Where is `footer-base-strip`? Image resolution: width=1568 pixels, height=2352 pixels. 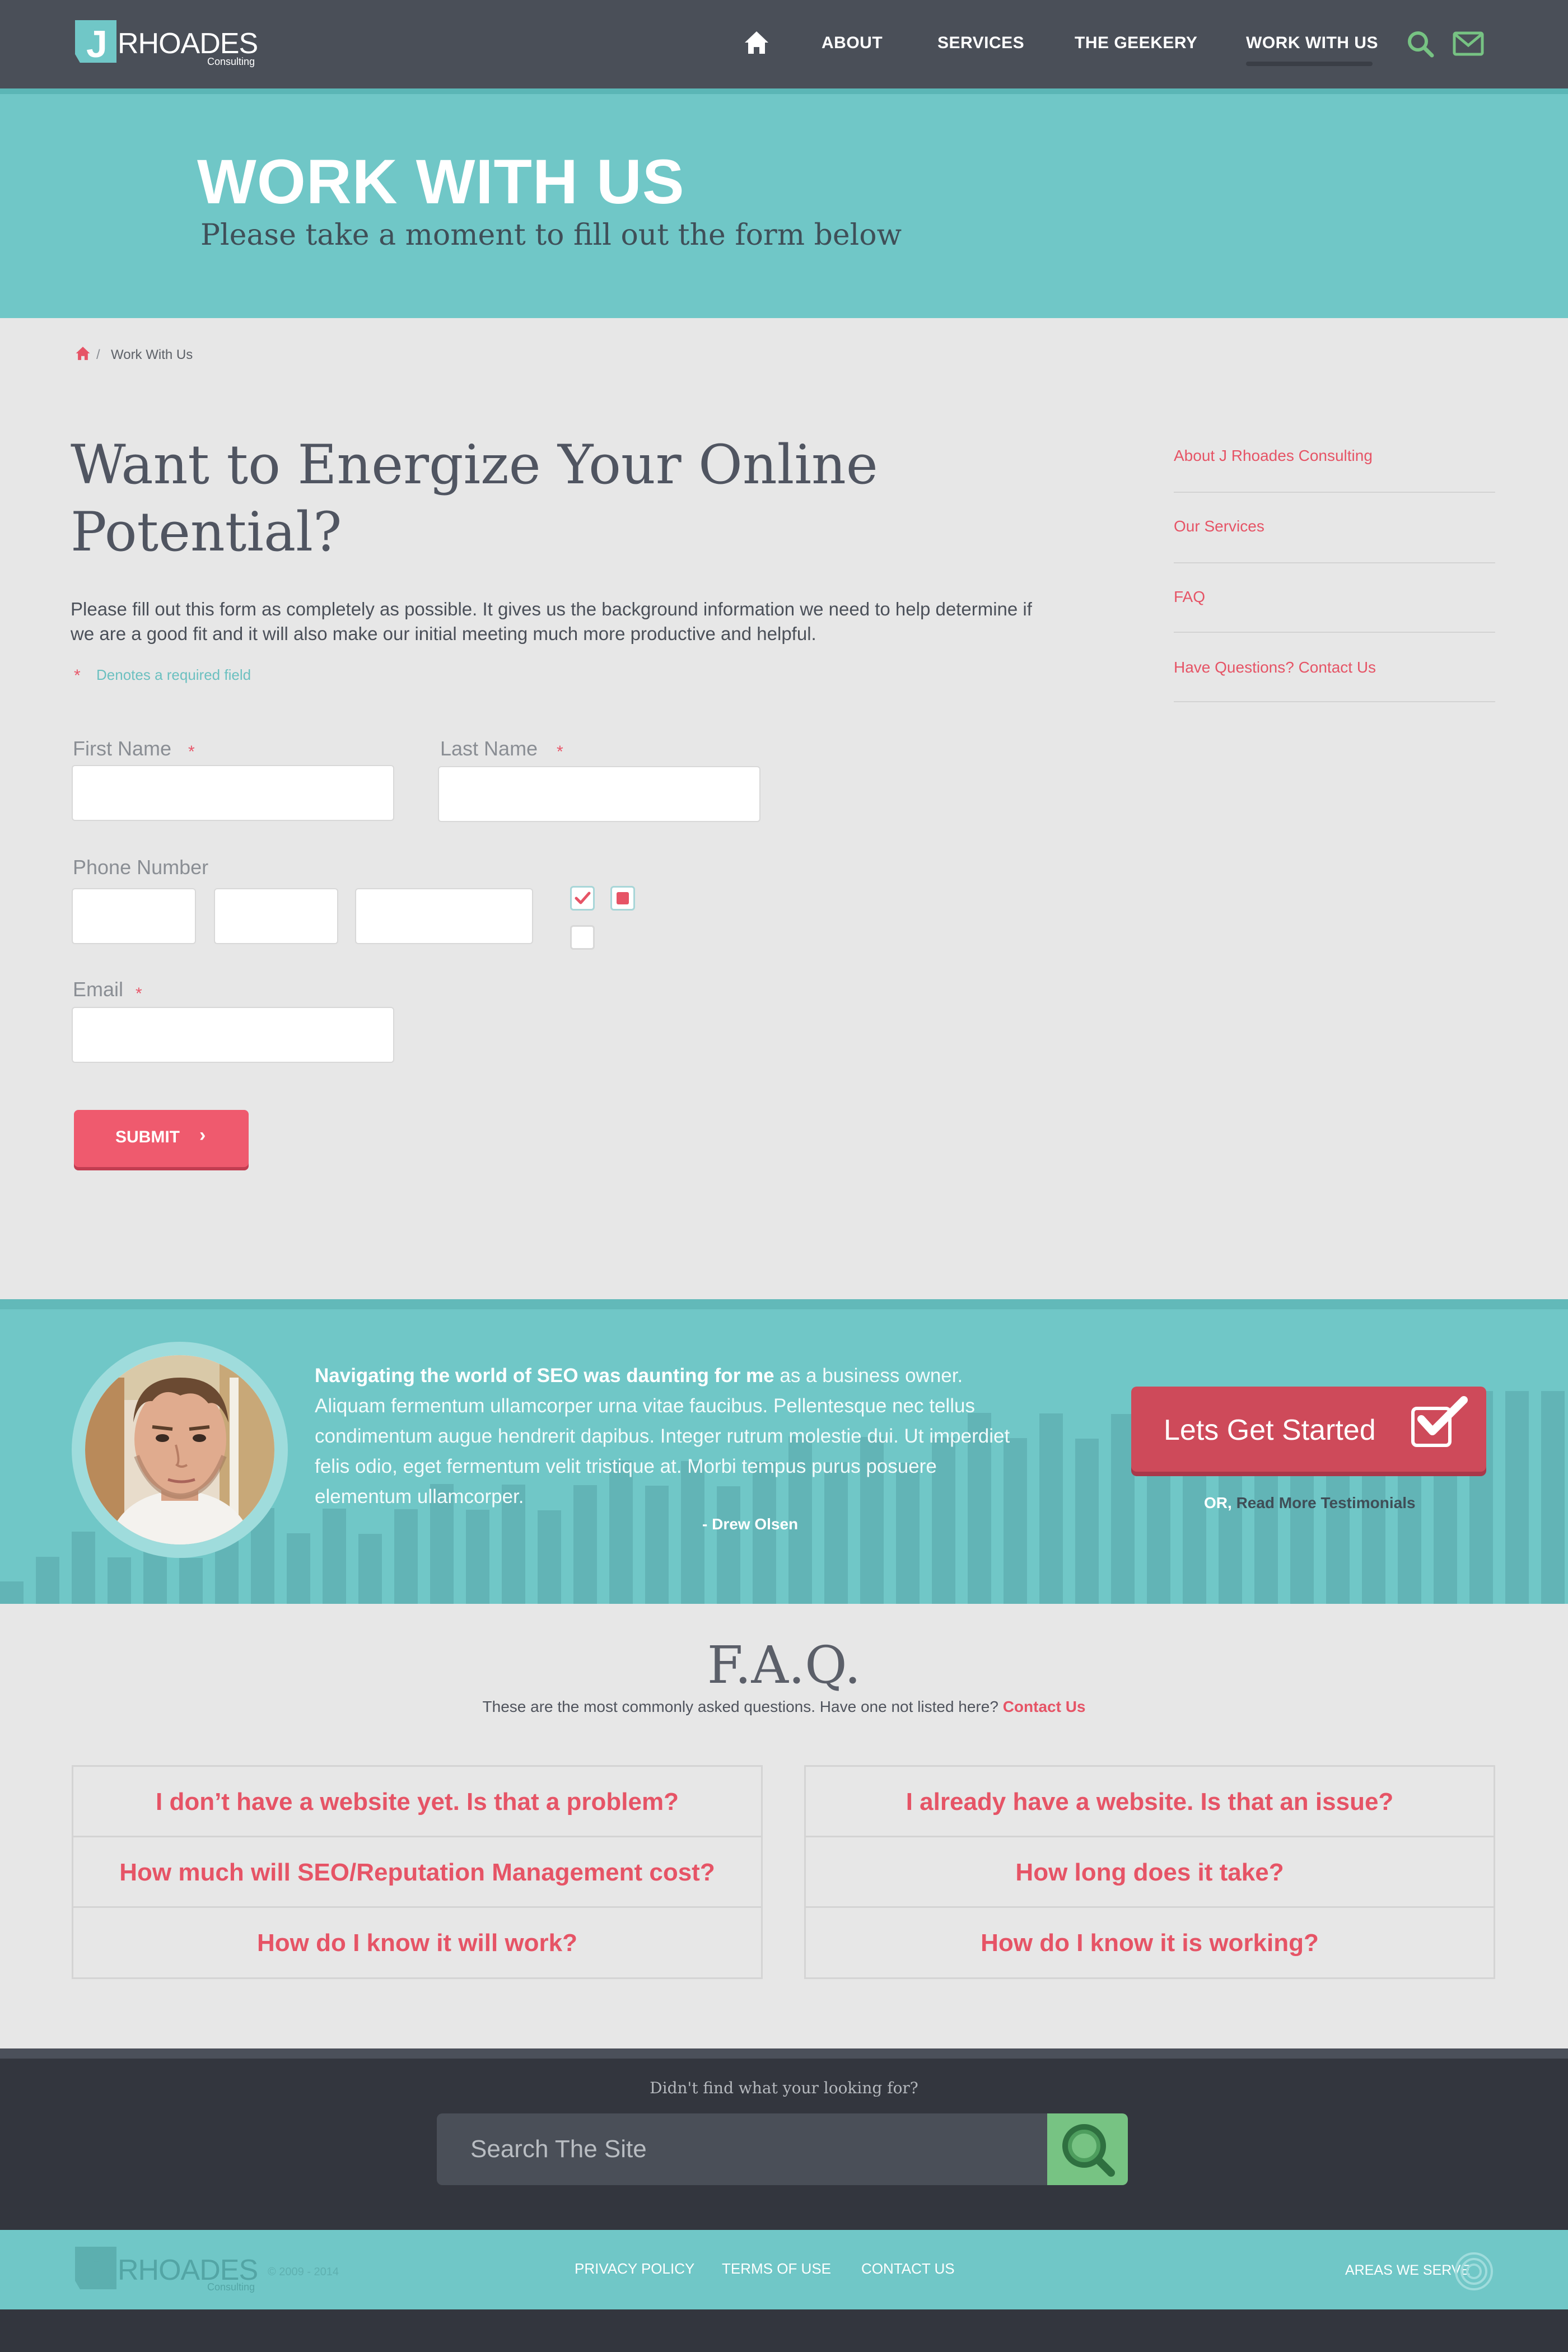 footer-base-strip is located at coordinates (784, 2331).